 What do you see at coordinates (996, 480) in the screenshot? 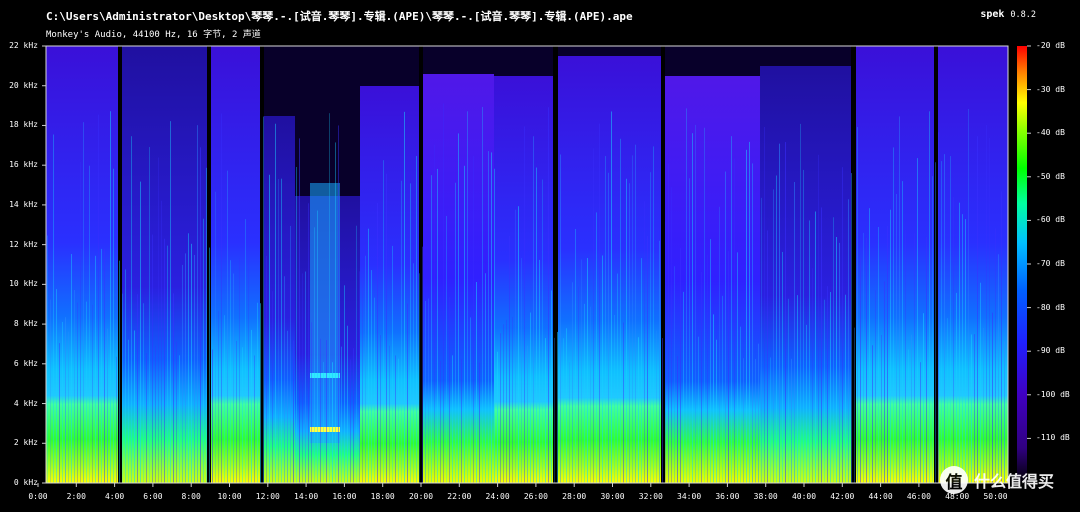
I see `watermark: 值 什么值得买` at bounding box center [996, 480].